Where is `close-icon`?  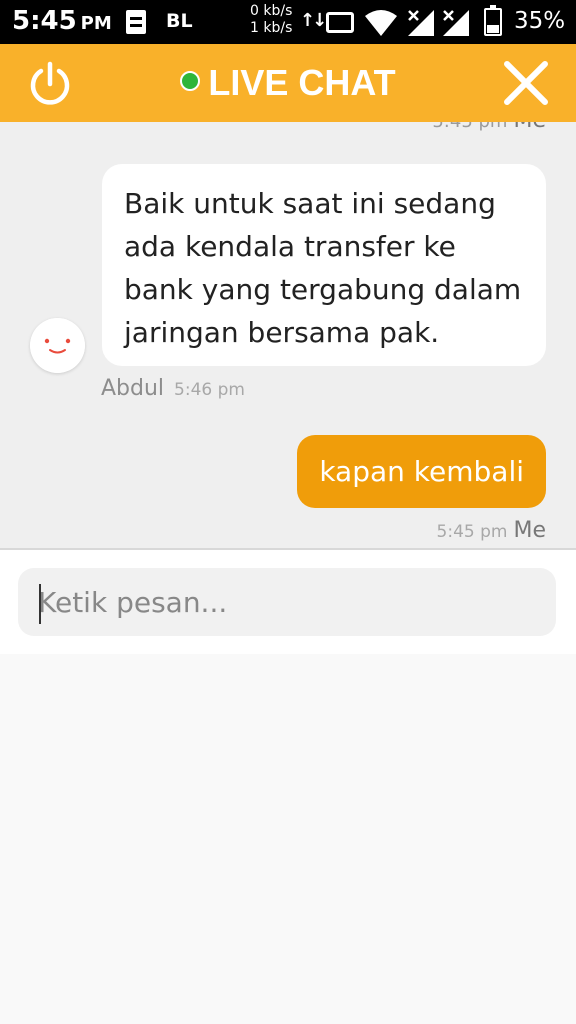 close-icon is located at coordinates (526, 83).